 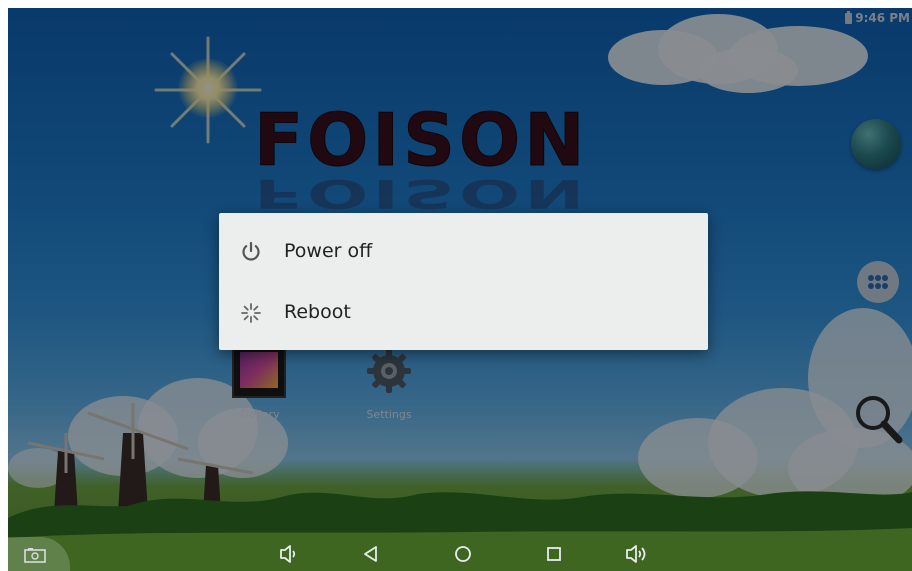 What do you see at coordinates (463, 554) in the screenshot?
I see `home-icon` at bounding box center [463, 554].